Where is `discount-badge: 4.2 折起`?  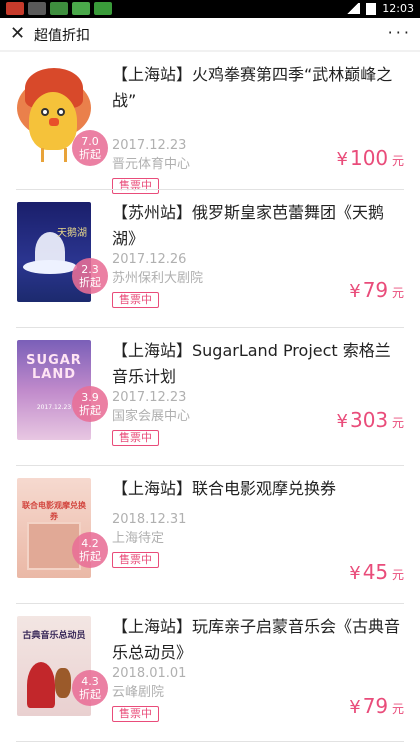 discount-badge: 4.2 折起 is located at coordinates (90, 550).